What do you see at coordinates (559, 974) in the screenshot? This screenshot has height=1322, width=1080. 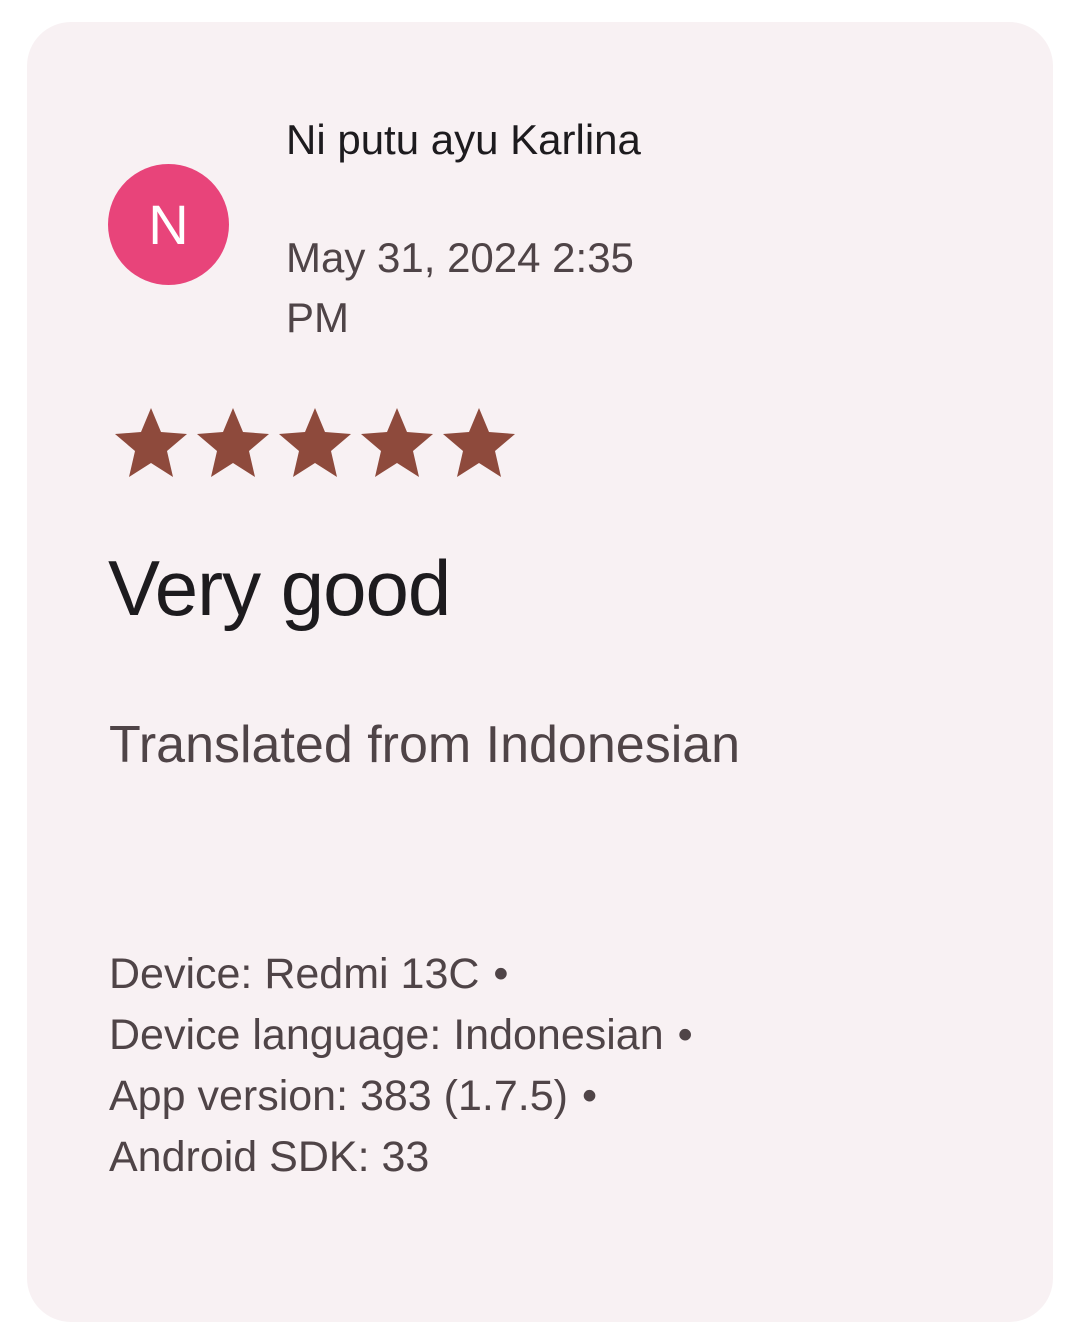 I see `device-line: Device: Redmi 13C •` at bounding box center [559, 974].